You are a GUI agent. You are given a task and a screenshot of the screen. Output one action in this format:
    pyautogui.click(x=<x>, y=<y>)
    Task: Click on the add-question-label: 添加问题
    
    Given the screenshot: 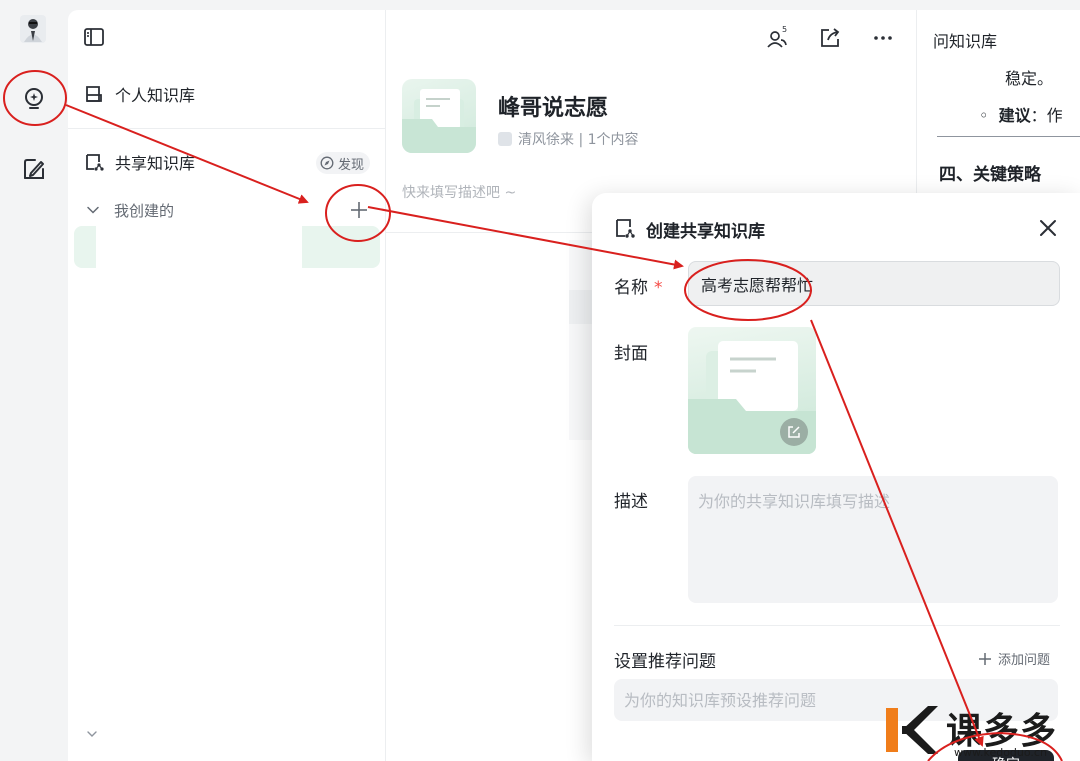 What is the action you would take?
    pyautogui.click(x=1024, y=660)
    